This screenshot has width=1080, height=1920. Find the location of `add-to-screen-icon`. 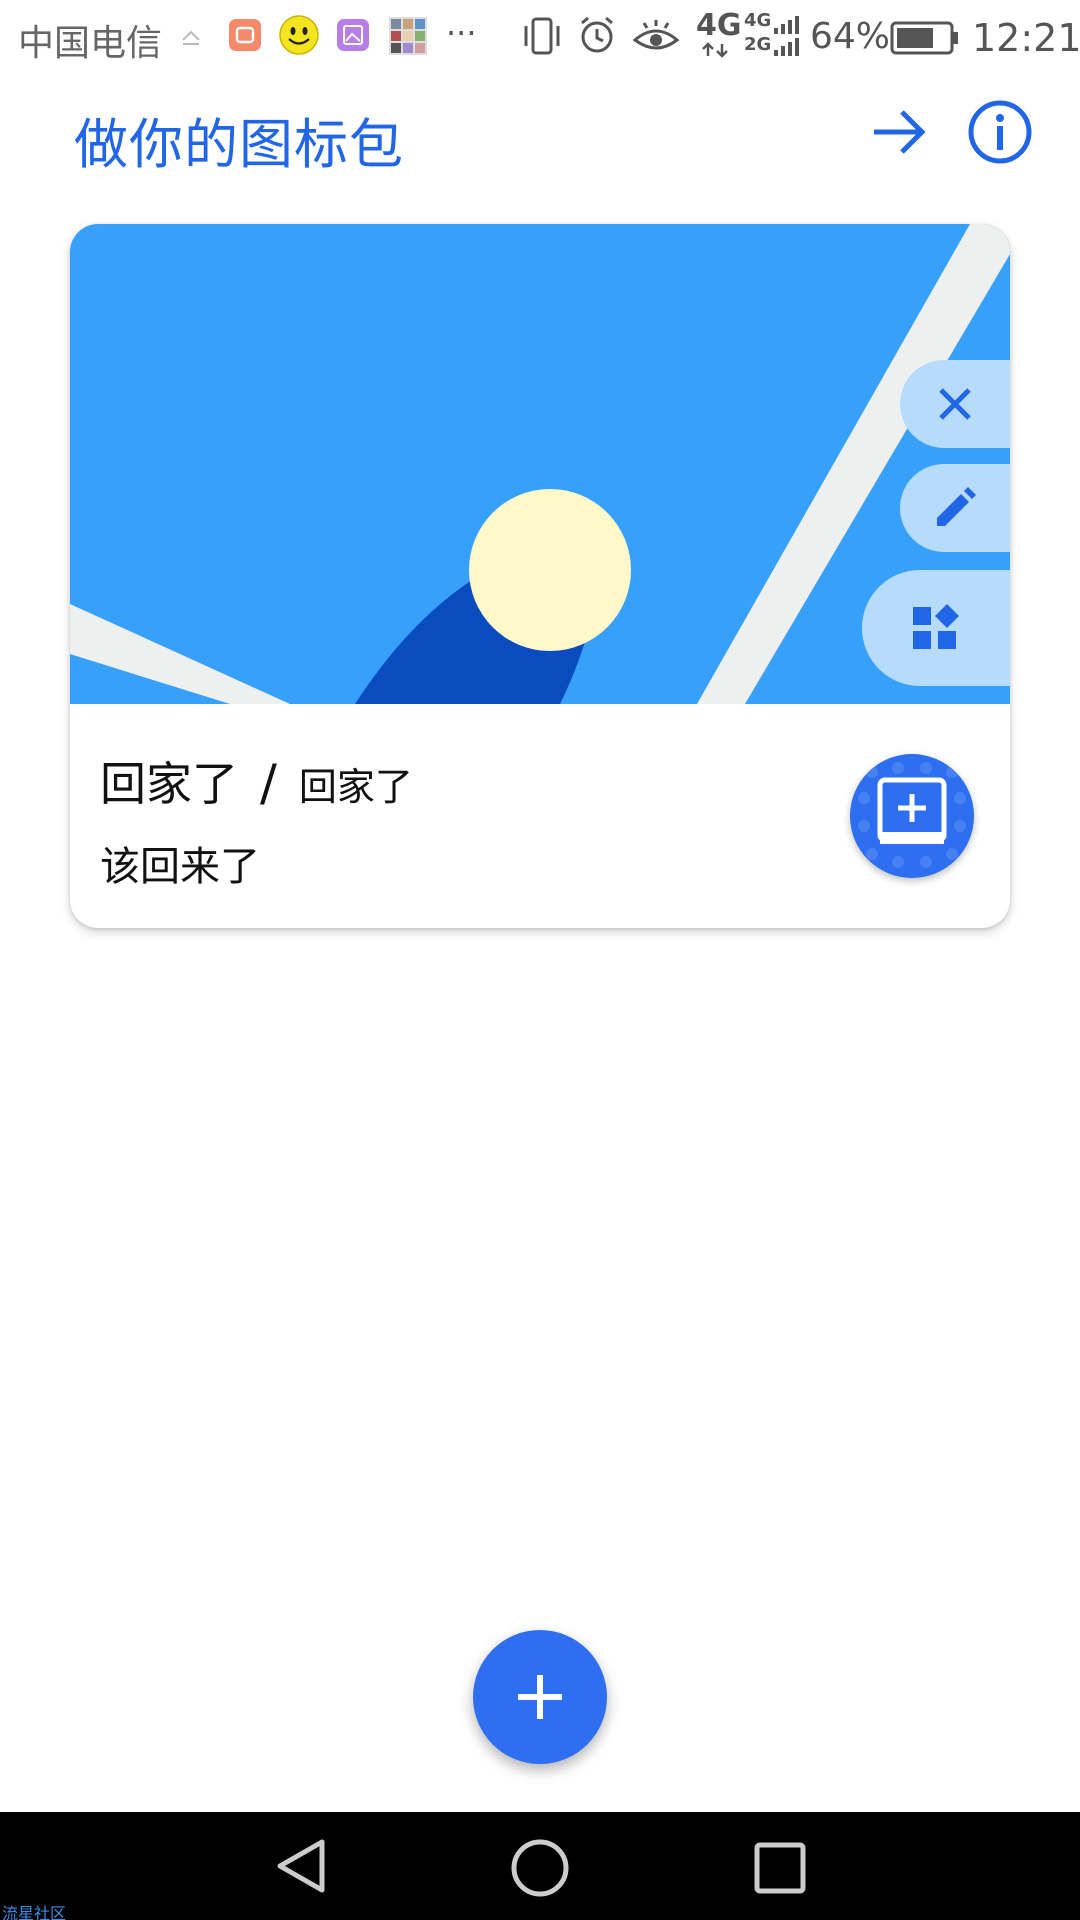

add-to-screen-icon is located at coordinates (912, 815).